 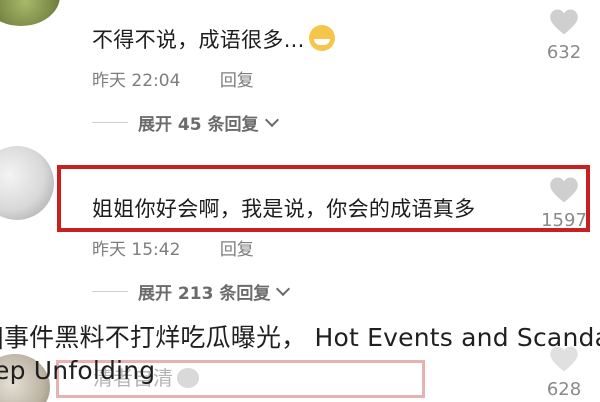 What do you see at coordinates (564, 52) in the screenshot?
I see `like-count: 632` at bounding box center [564, 52].